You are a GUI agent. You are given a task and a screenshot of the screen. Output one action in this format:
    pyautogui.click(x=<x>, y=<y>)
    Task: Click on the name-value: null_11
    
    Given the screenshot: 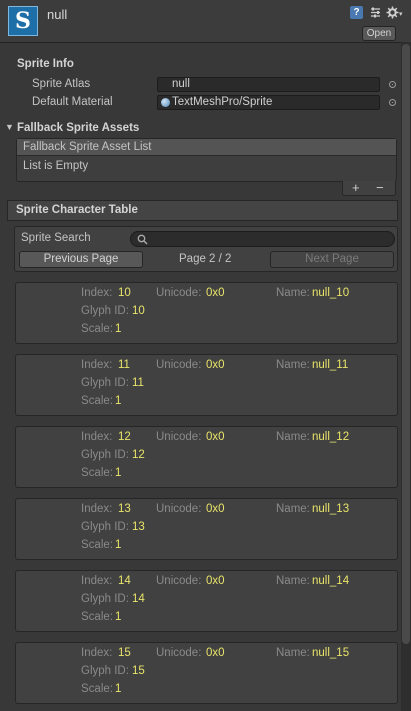 What is the action you would take?
    pyautogui.click(x=330, y=365)
    